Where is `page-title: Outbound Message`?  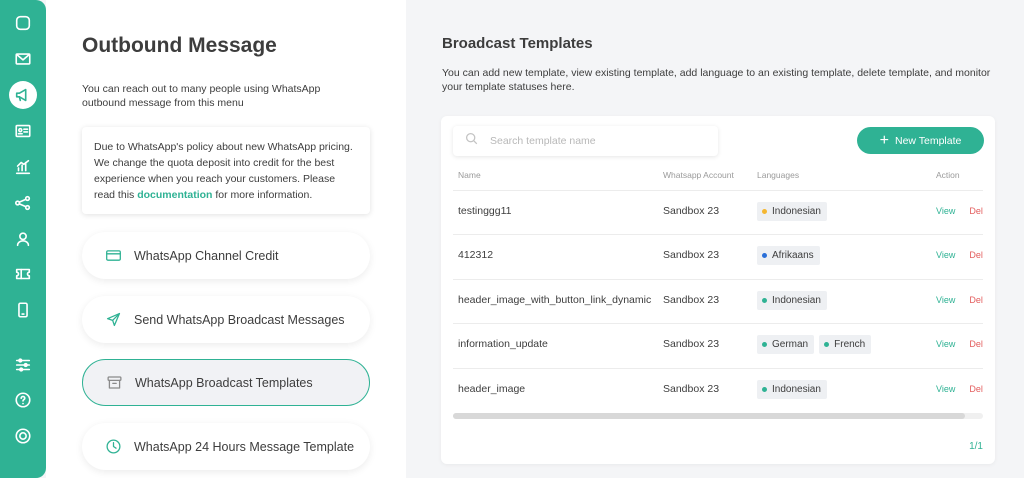 page-title: Outbound Message is located at coordinates (179, 45).